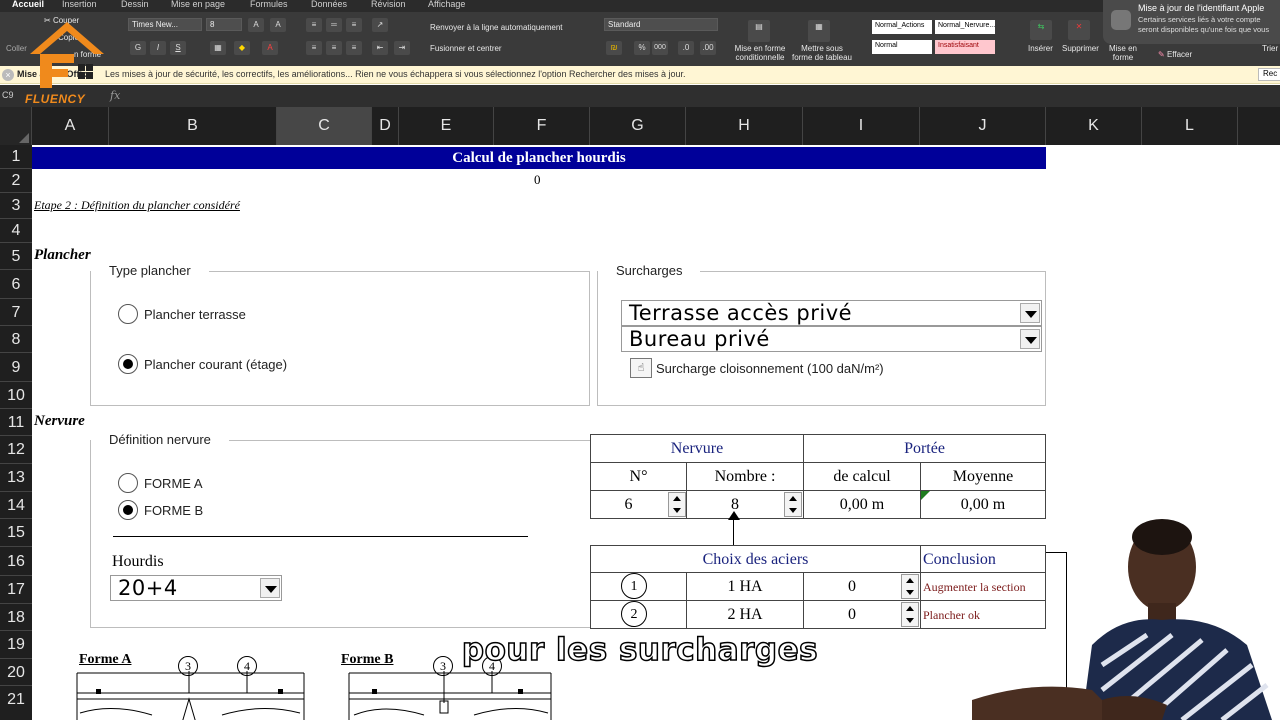  What do you see at coordinates (745, 614) in the screenshot?
I see `acier-row-2-type: 2 HA` at bounding box center [745, 614].